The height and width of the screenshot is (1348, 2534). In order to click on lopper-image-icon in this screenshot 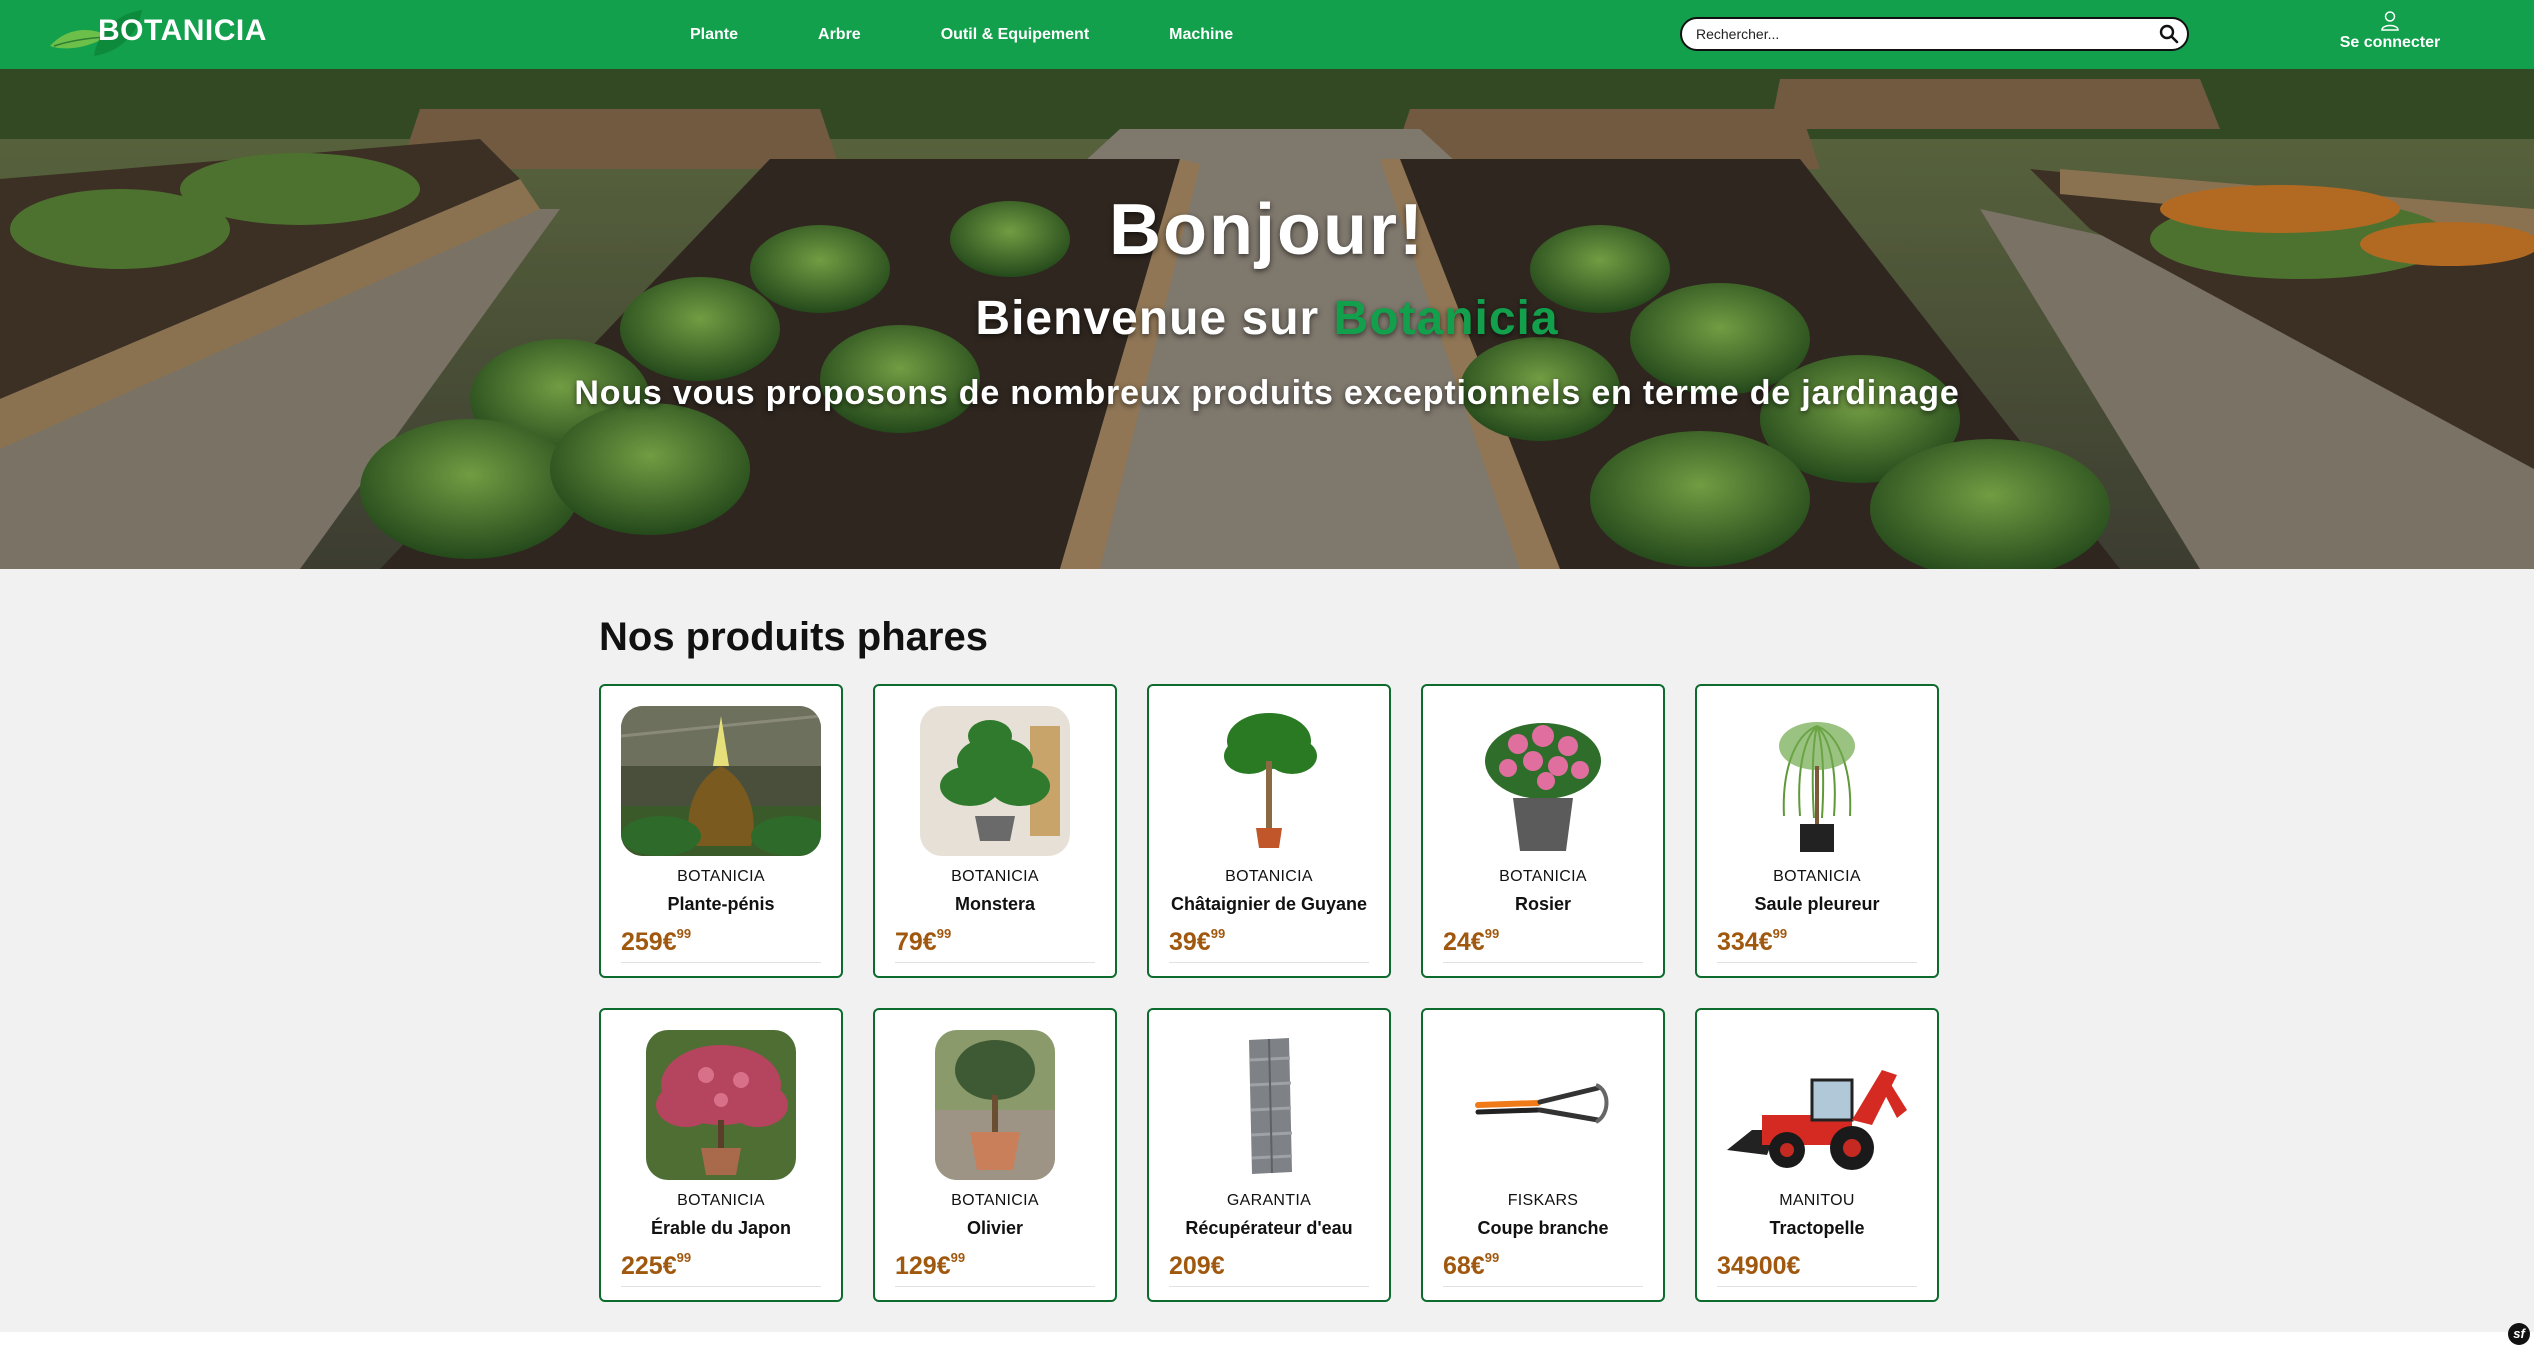, I will do `click(1543, 1105)`.